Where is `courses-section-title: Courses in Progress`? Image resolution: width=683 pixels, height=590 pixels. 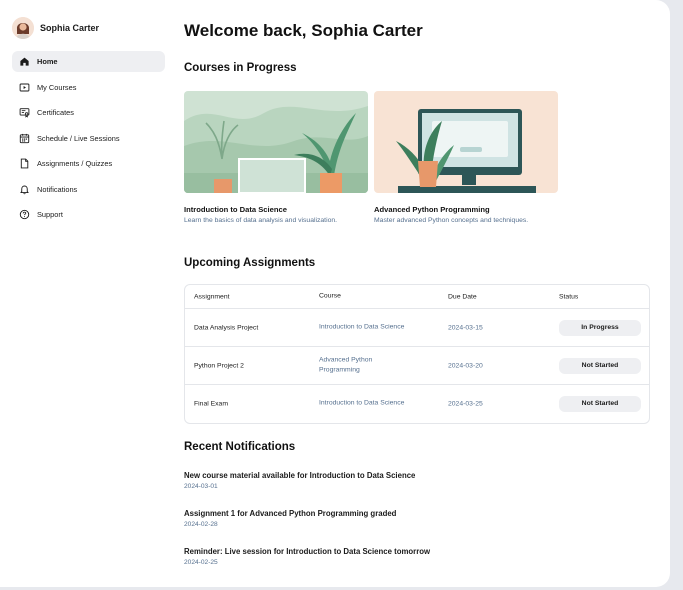 courses-section-title: Courses in Progress is located at coordinates (240, 68).